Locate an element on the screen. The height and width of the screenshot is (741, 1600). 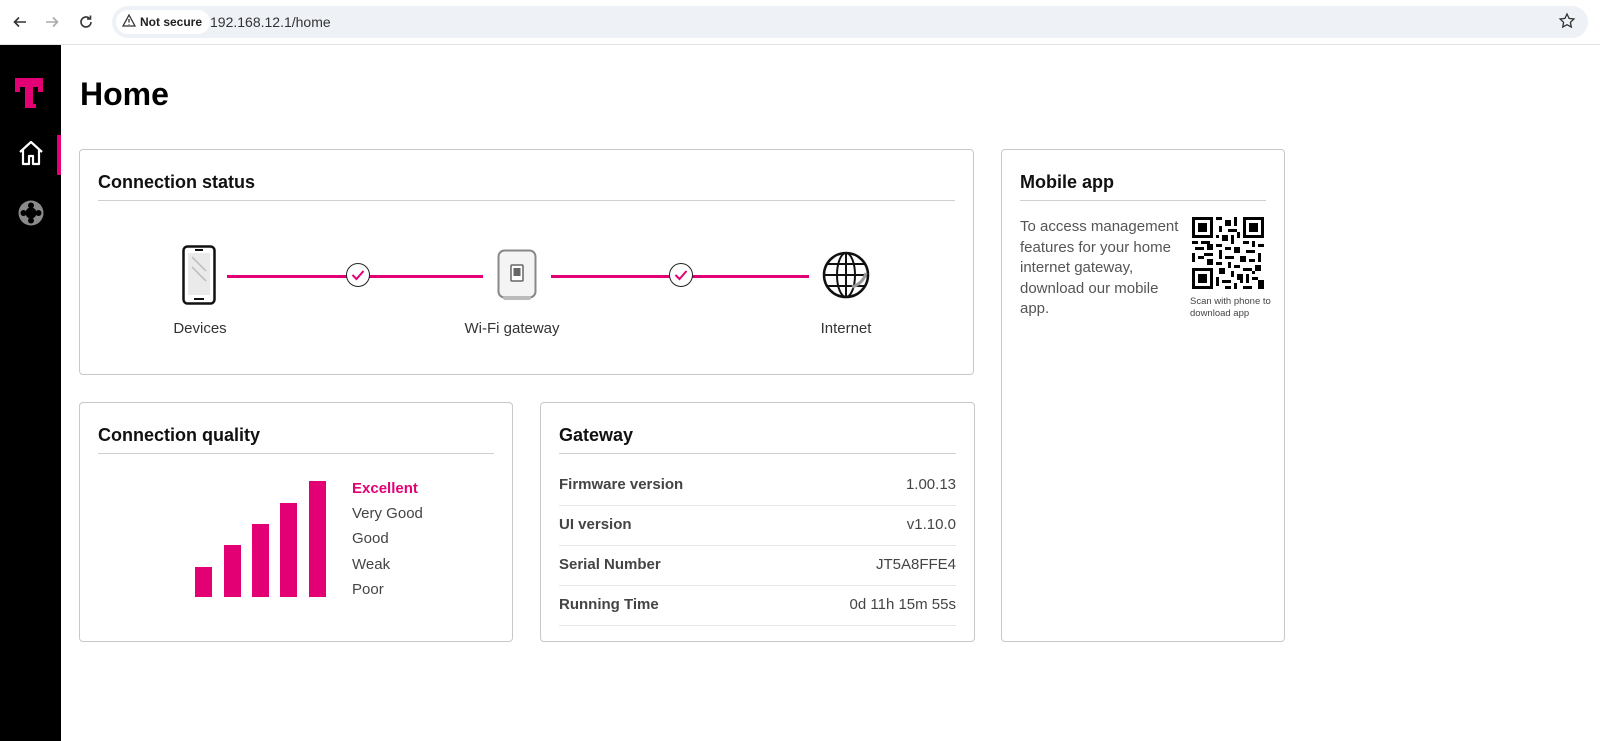
info-value: 1.00.13 is located at coordinates (930, 484).